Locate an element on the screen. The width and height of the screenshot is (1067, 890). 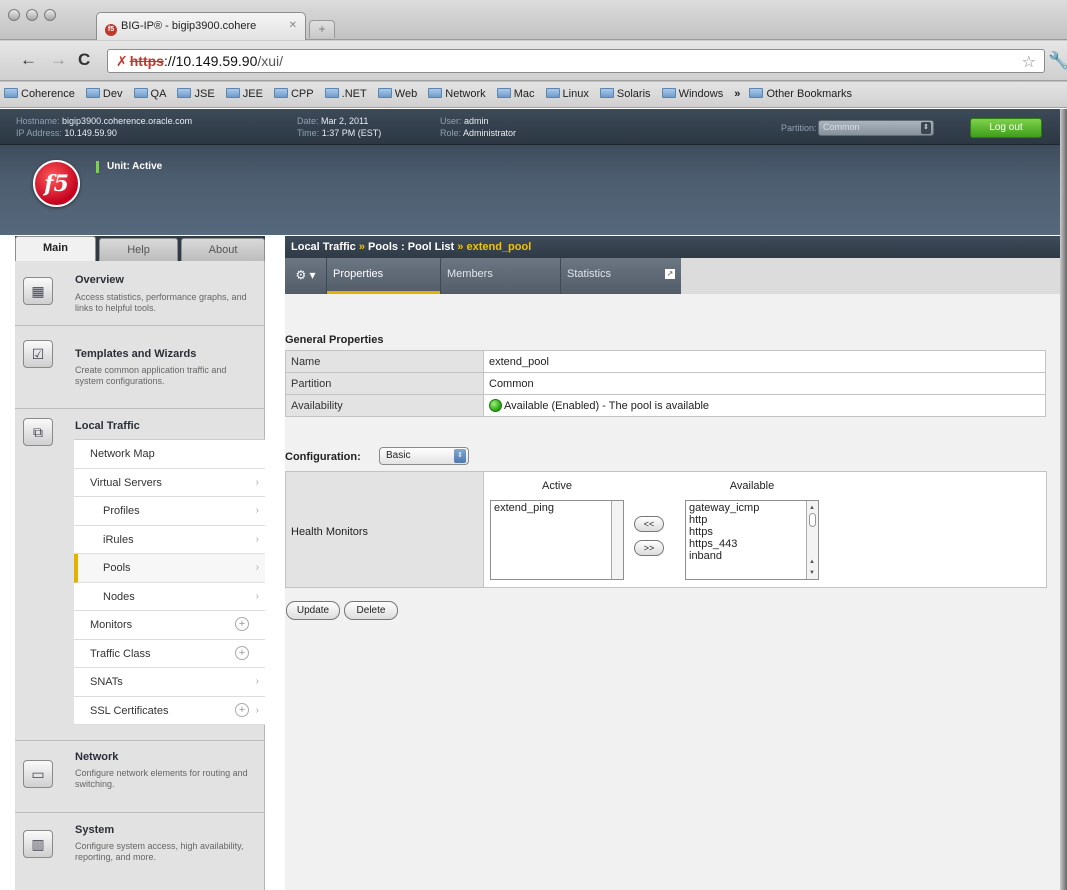
close-window-button is located at coordinates (14, 15).